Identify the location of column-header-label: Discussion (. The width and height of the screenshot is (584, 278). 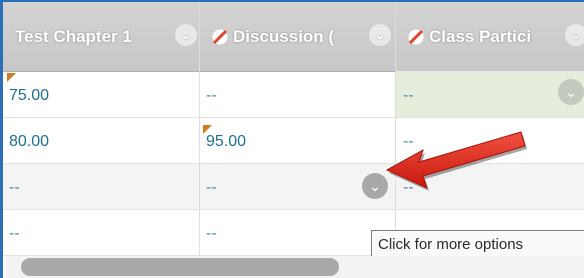
(284, 36).